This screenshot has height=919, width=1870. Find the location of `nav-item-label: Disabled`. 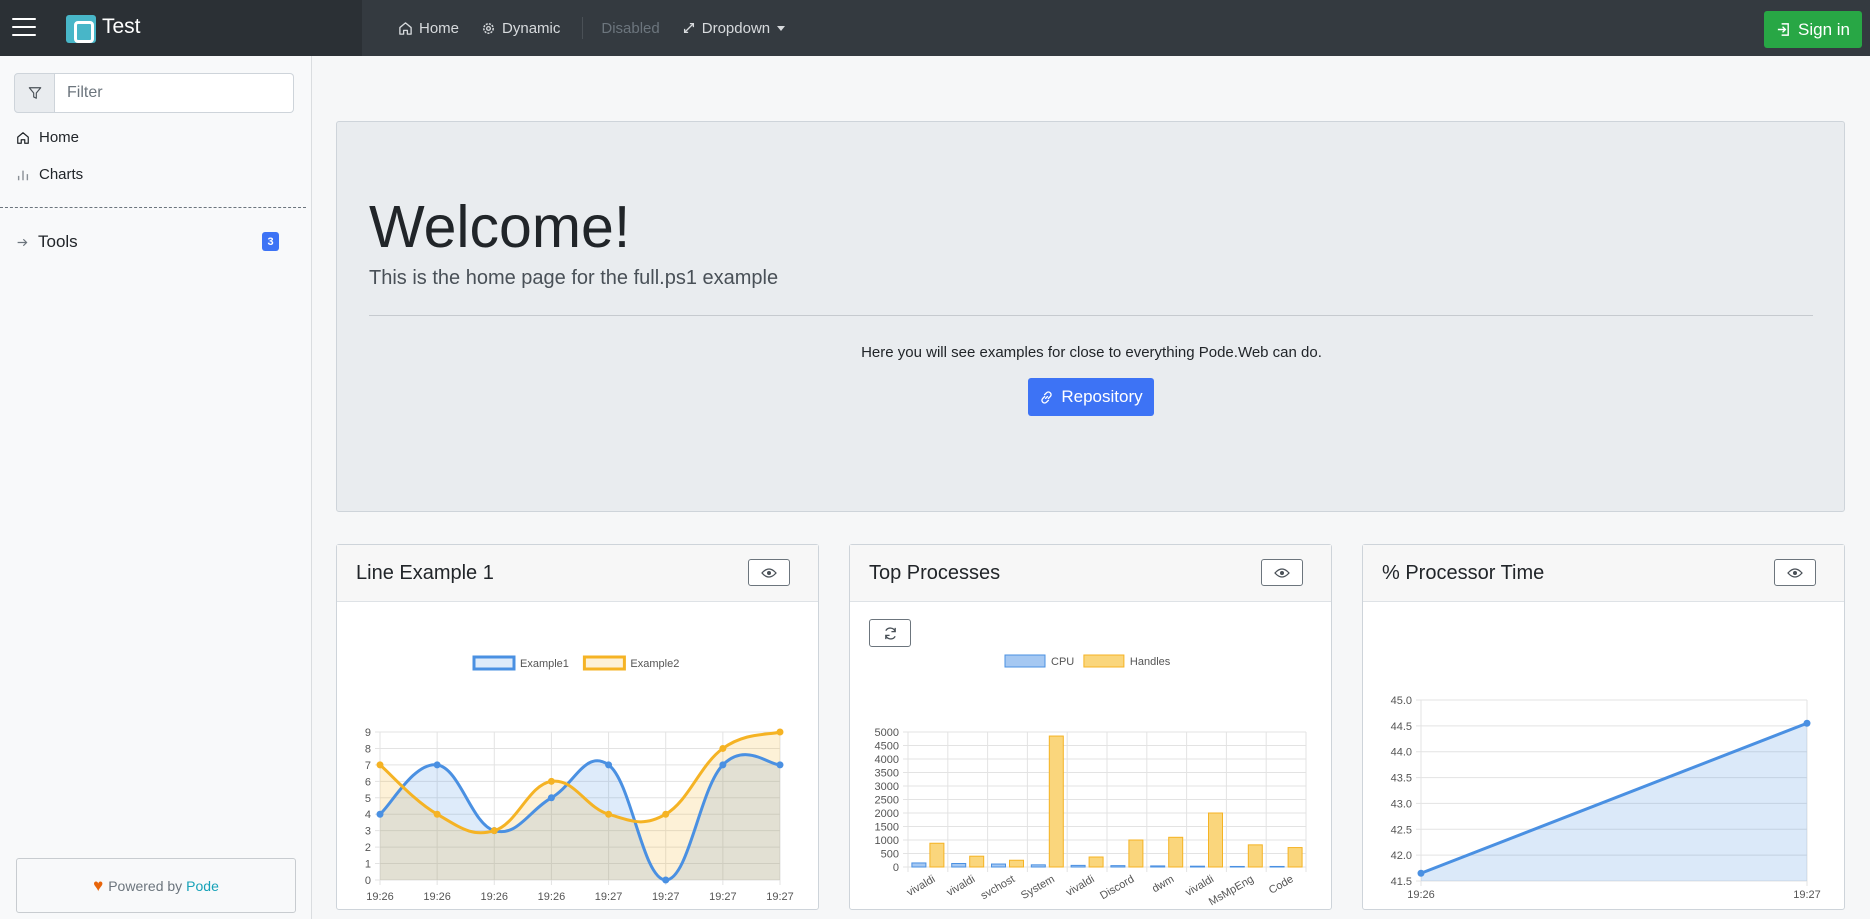

nav-item-label: Disabled is located at coordinates (630, 28).